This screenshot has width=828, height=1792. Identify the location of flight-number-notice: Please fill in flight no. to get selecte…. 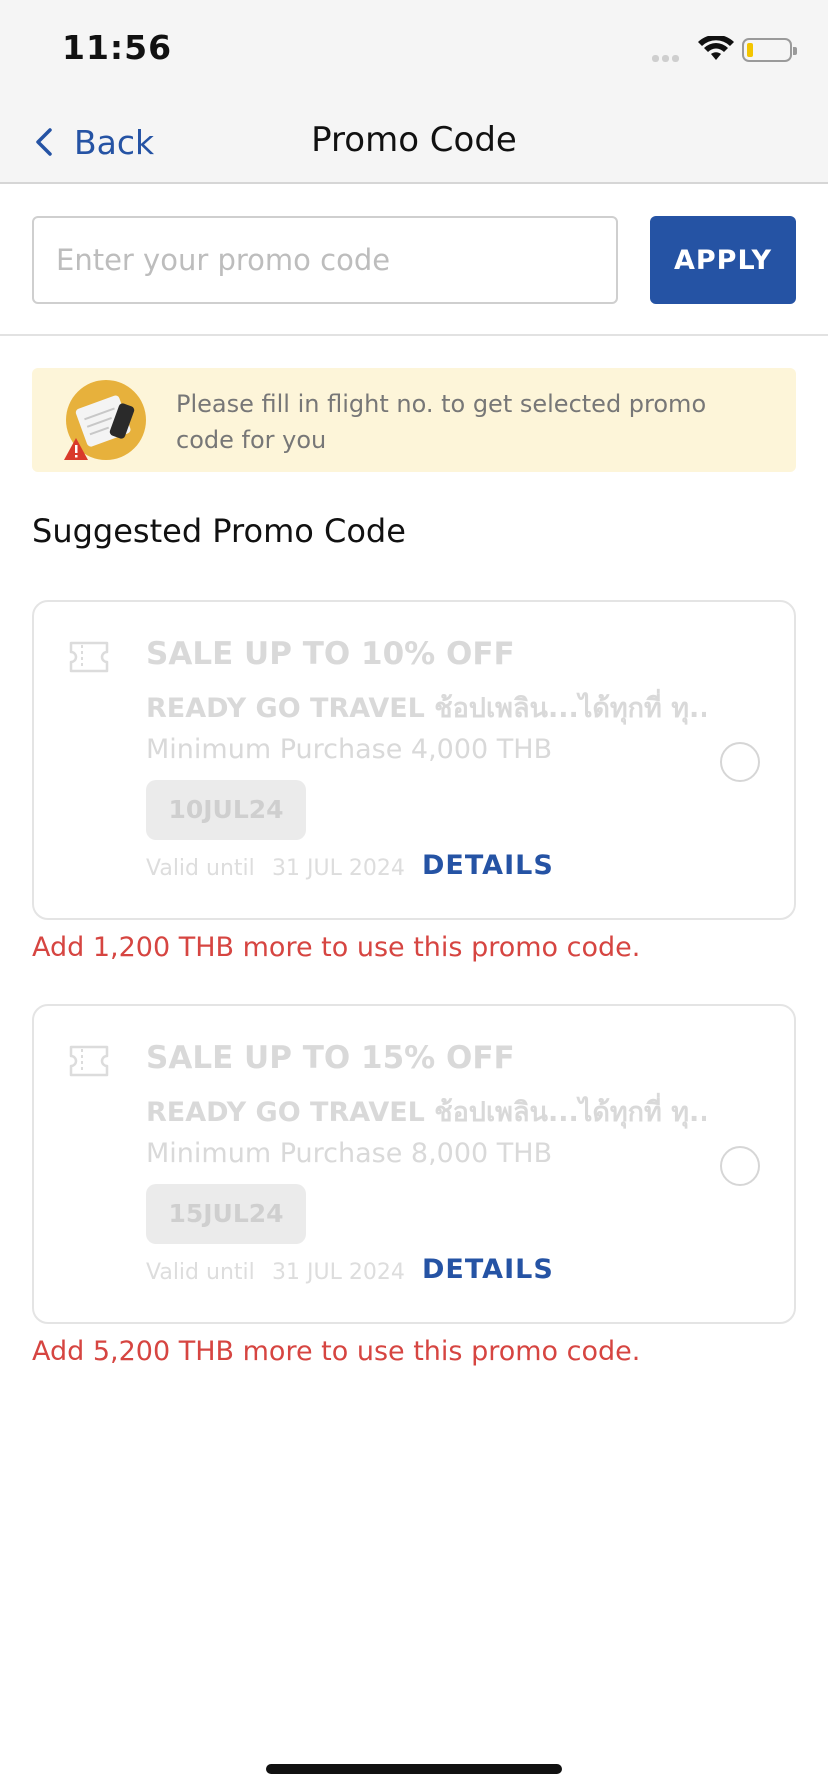
(414, 420).